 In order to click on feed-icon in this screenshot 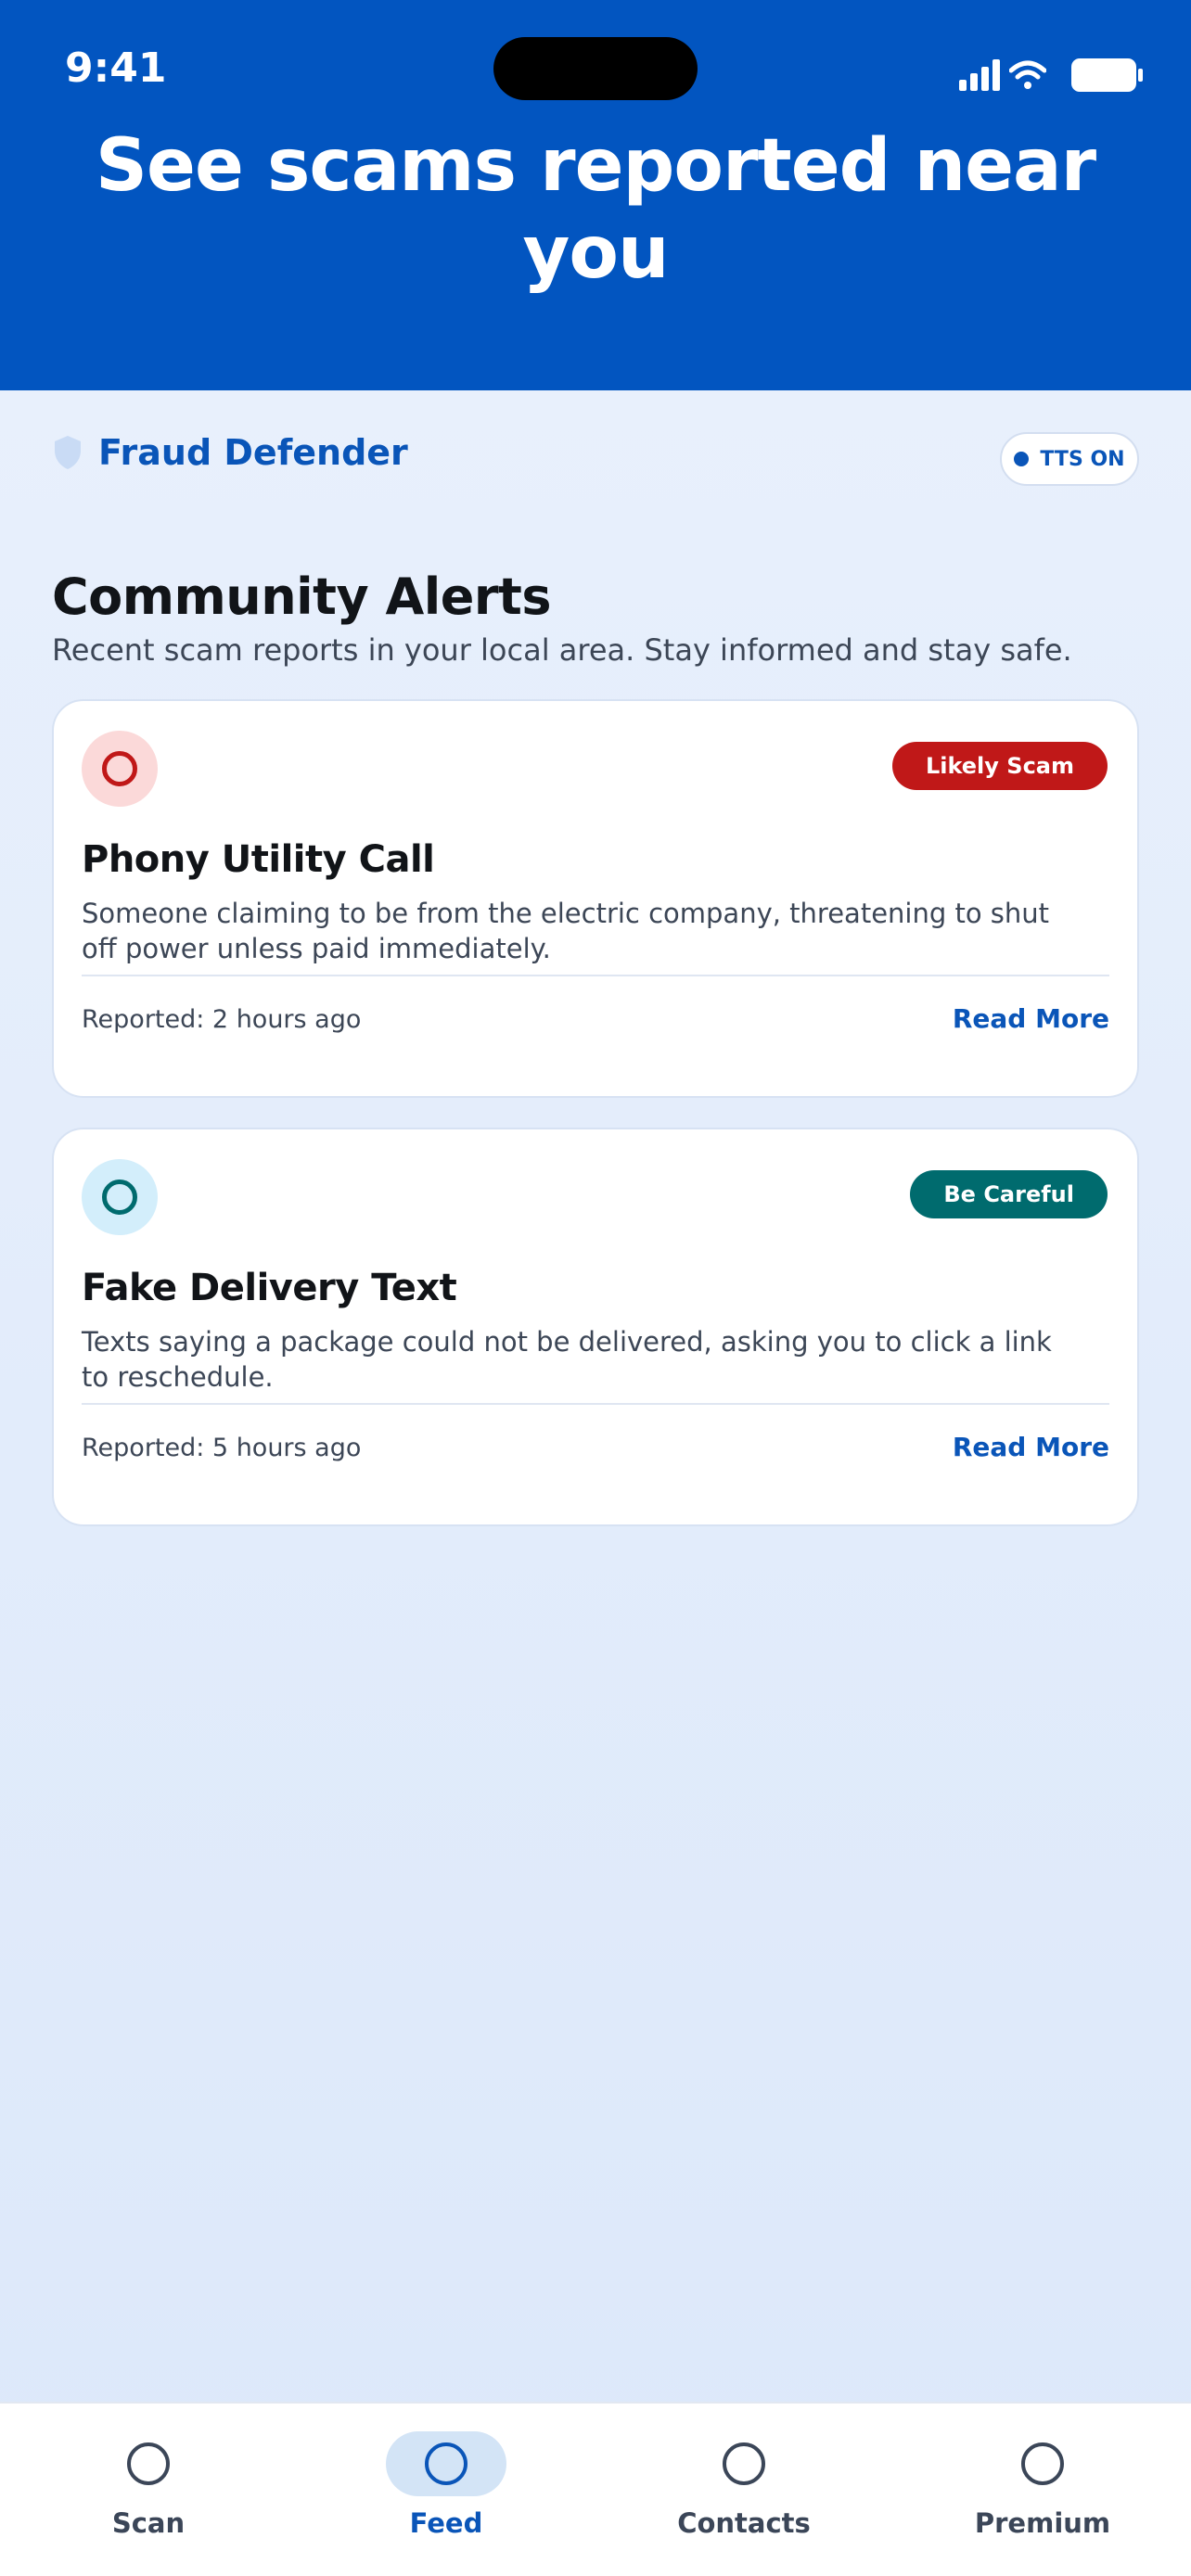, I will do `click(446, 2463)`.